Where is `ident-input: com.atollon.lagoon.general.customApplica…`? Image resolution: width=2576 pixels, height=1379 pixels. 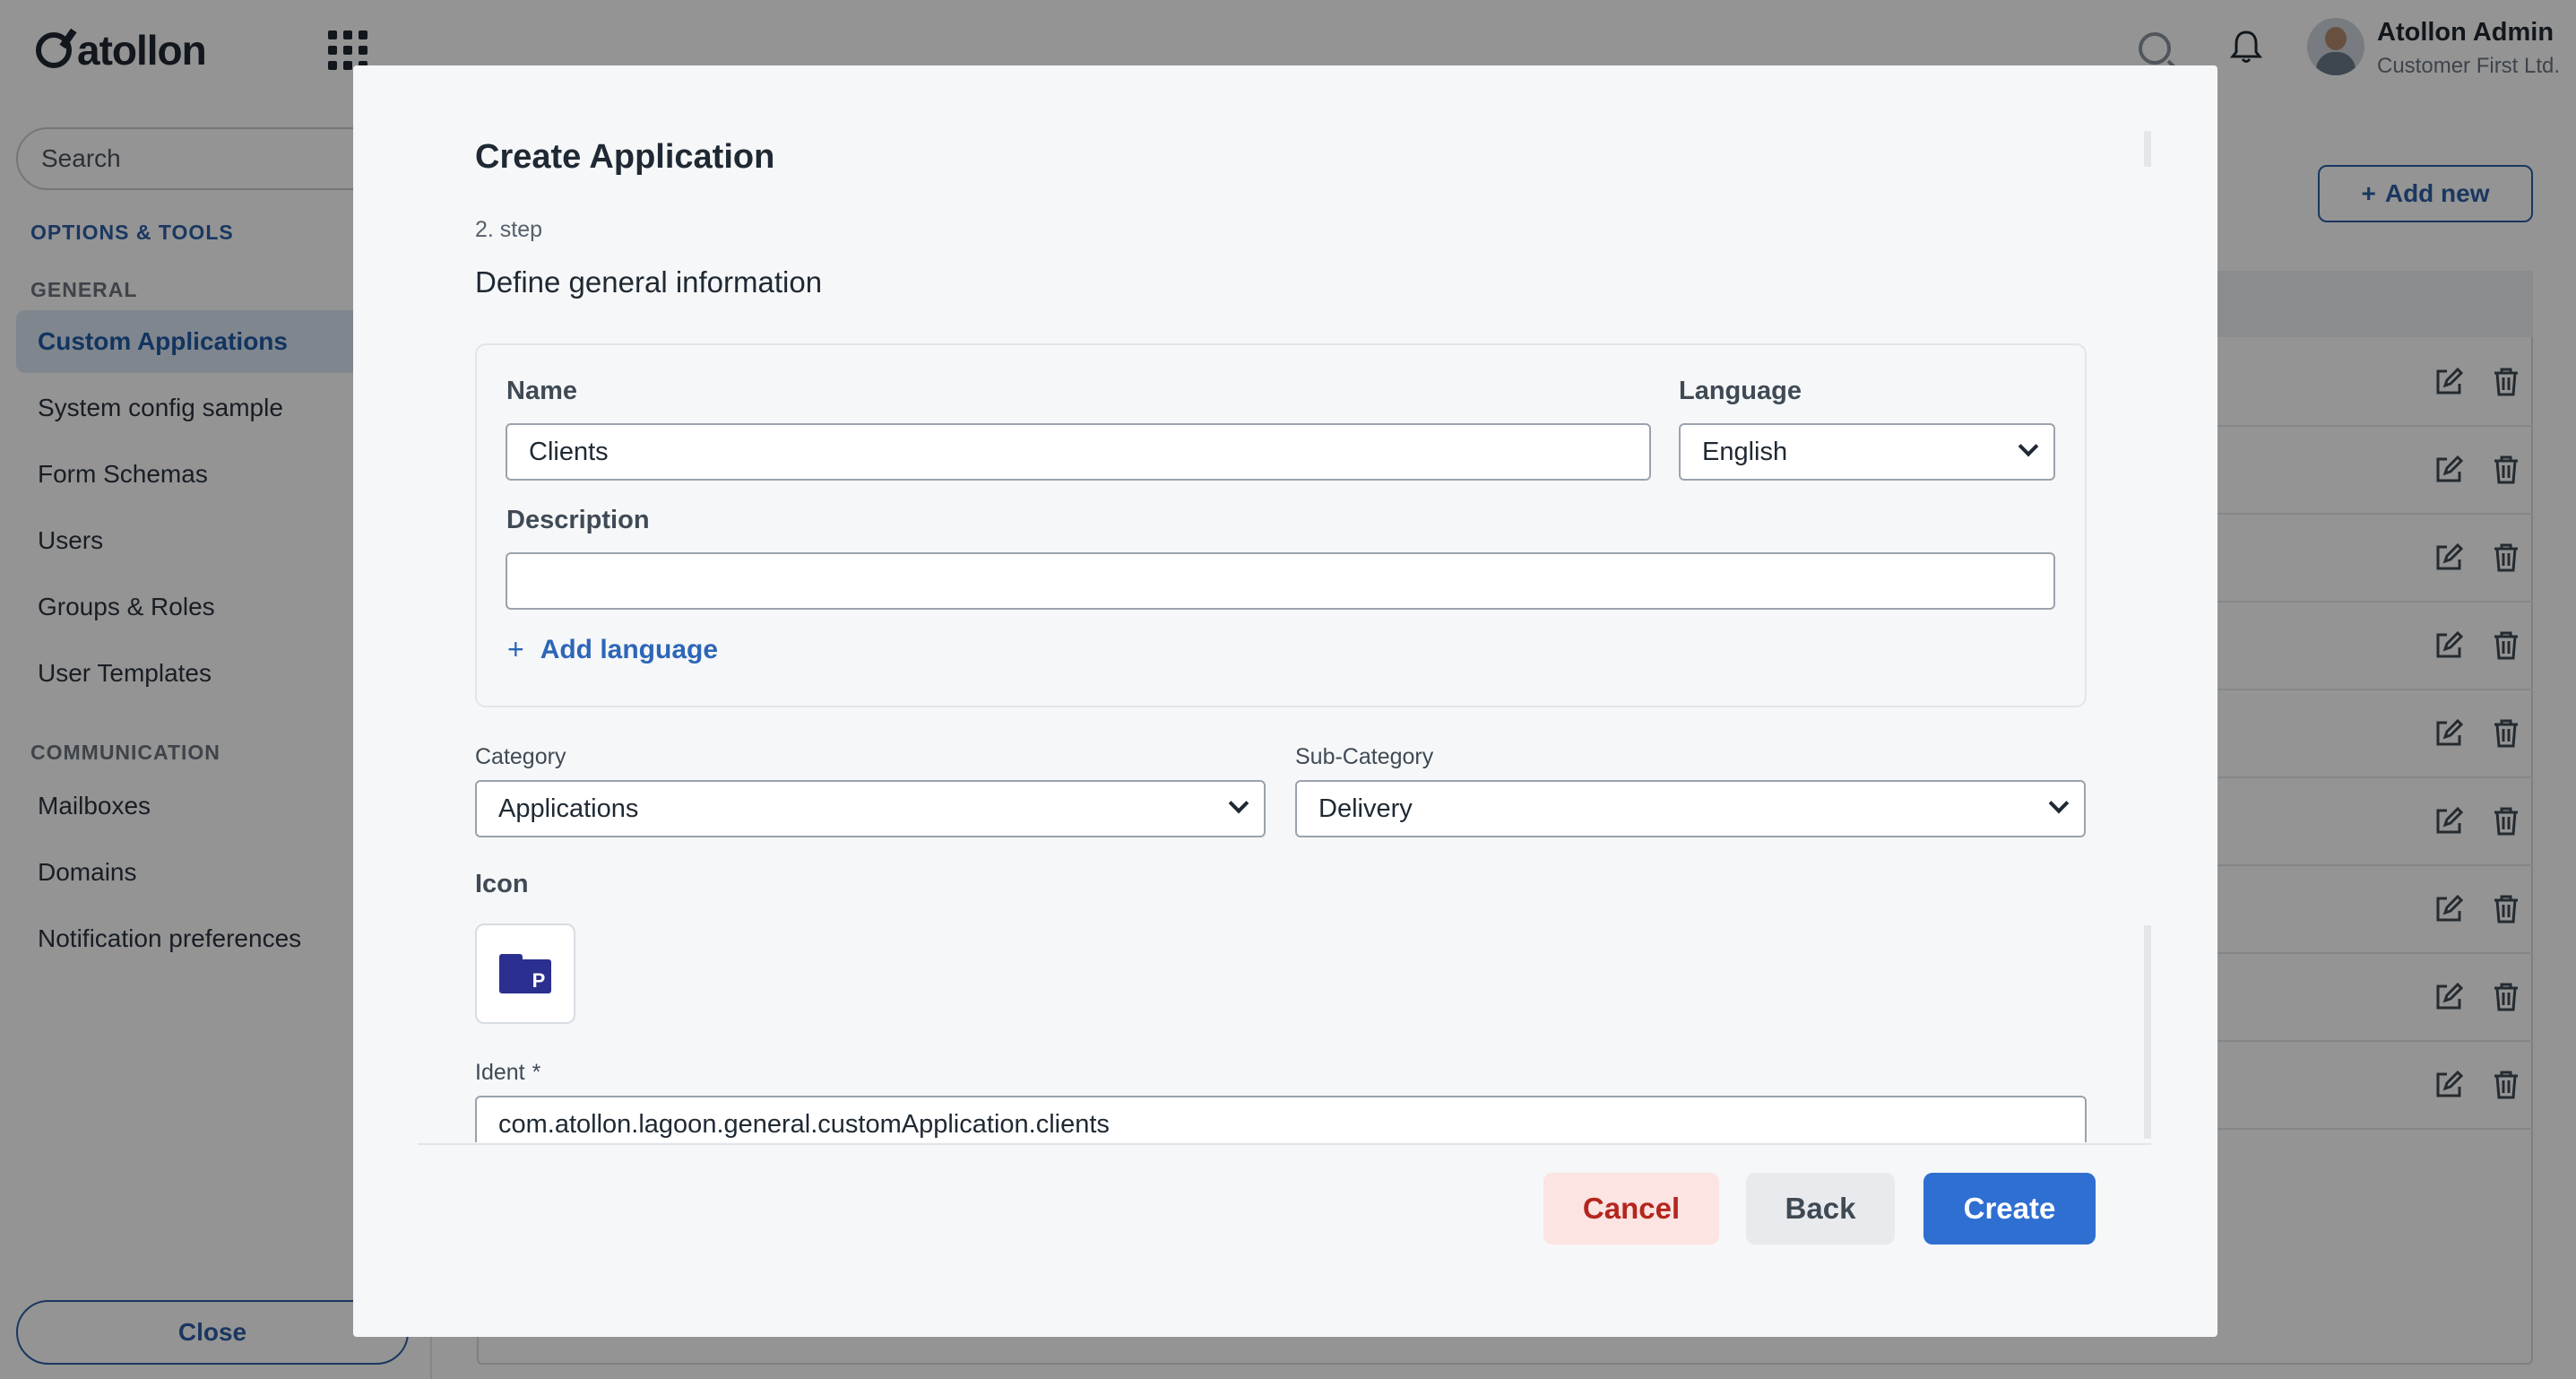
ident-input: com.atollon.lagoon.general.customApplica… is located at coordinates (1281, 1119).